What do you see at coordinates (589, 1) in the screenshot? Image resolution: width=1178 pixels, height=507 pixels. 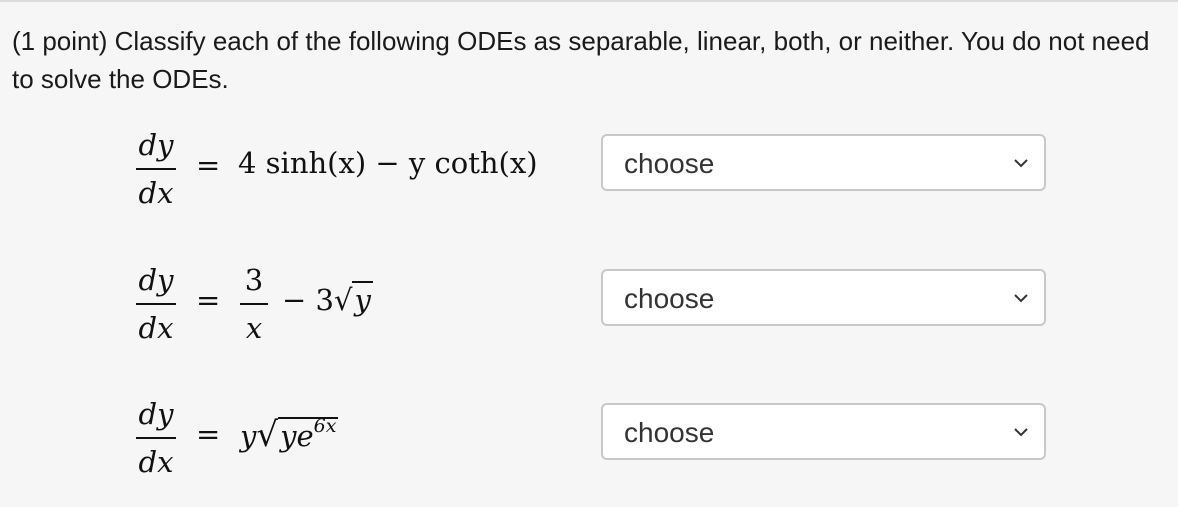 I see `top-divider` at bounding box center [589, 1].